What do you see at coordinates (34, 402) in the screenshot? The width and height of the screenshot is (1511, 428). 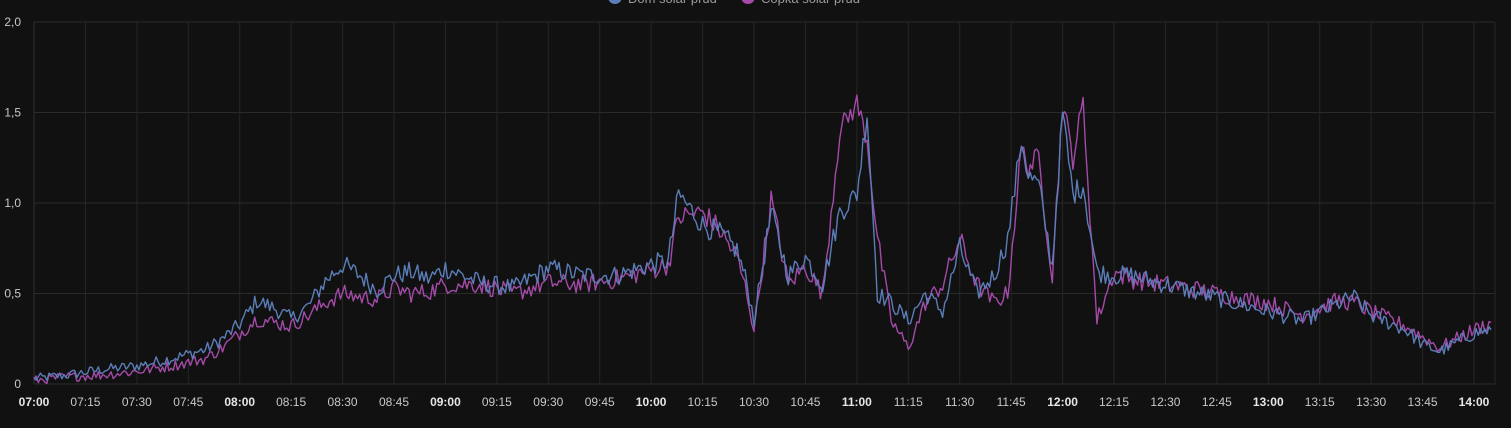 I see `x-tick-label: 07:00` at bounding box center [34, 402].